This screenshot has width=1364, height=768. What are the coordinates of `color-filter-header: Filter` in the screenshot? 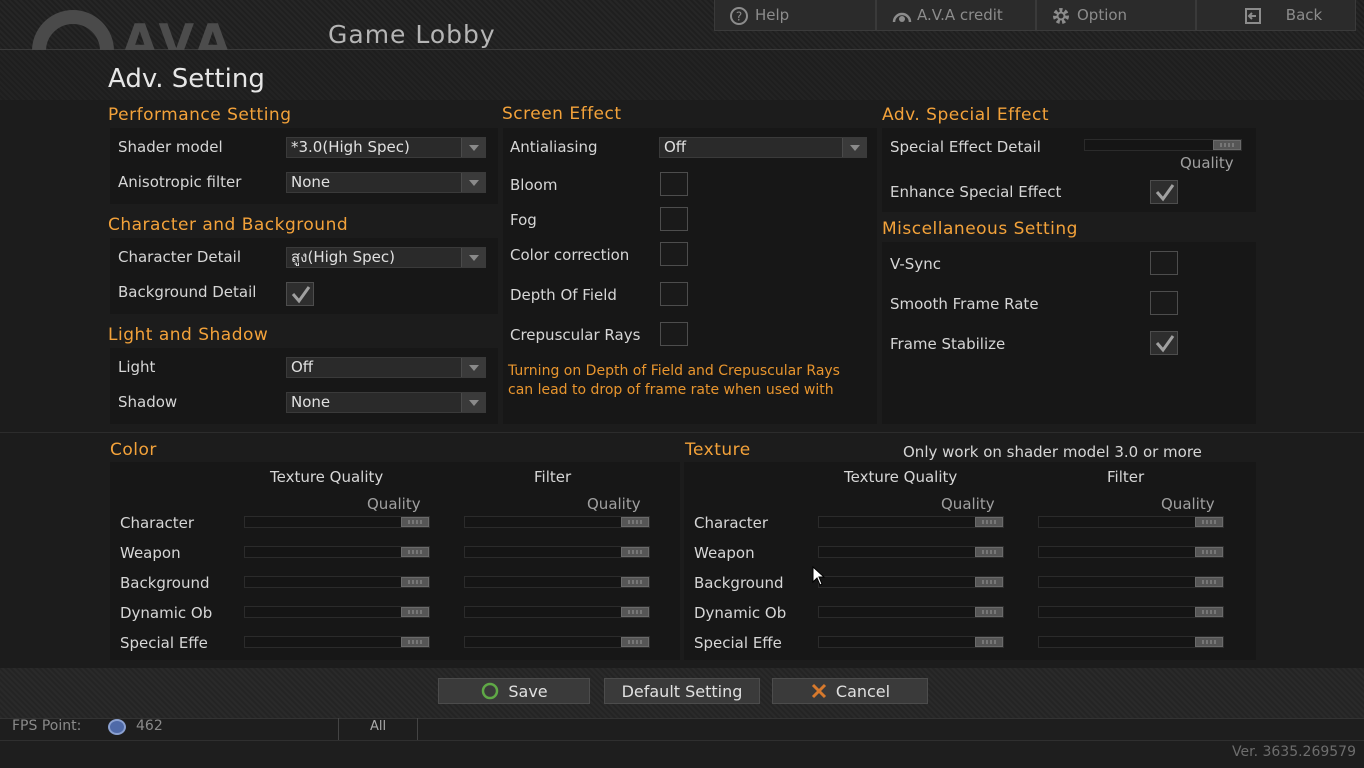 It's located at (553, 477).